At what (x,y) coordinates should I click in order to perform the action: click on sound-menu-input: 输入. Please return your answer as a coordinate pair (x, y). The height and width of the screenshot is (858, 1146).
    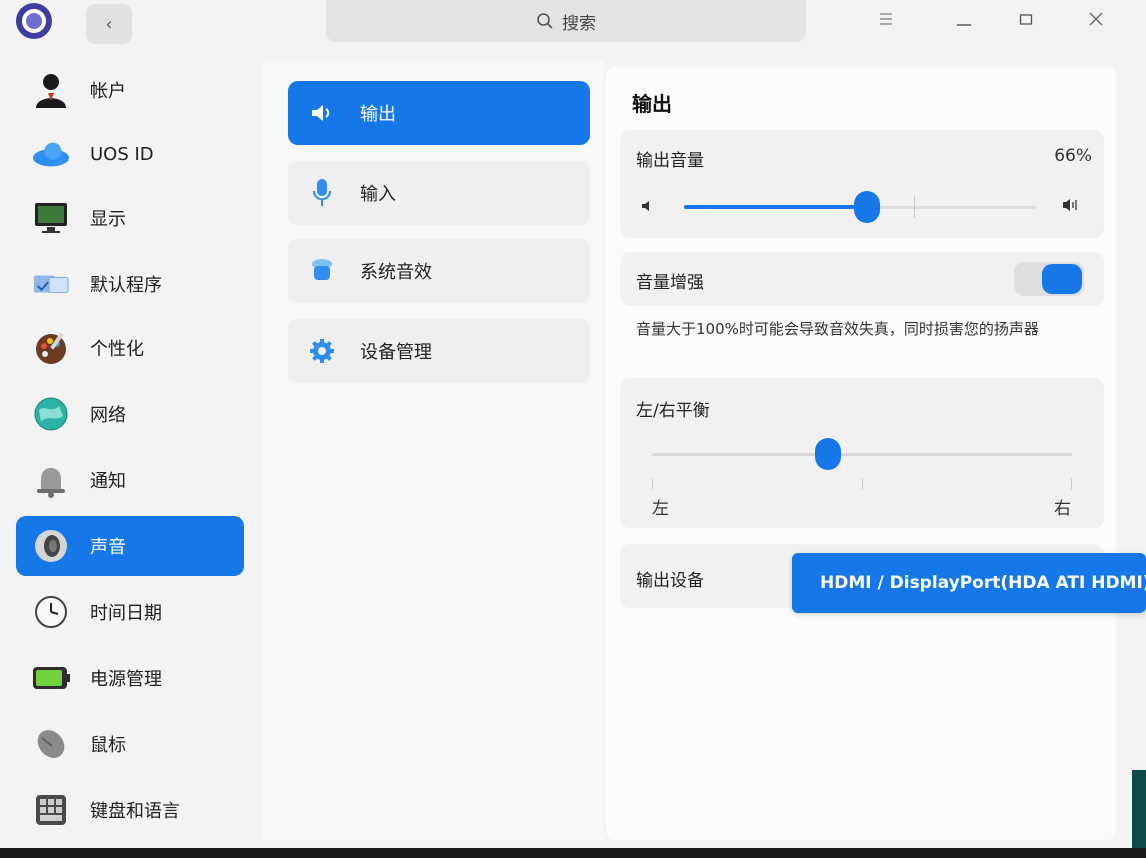
    Looking at the image, I should click on (439, 193).